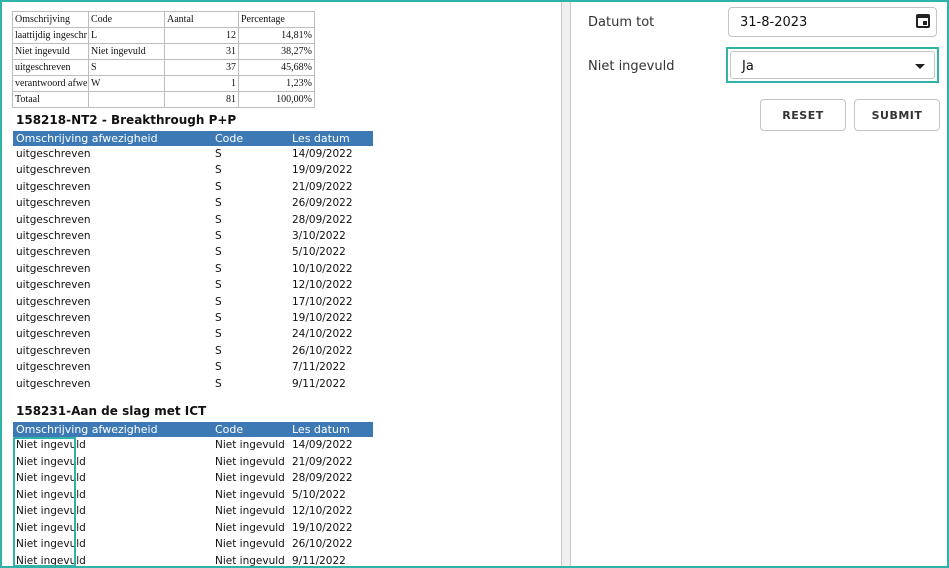 The width and height of the screenshot is (949, 568). Describe the element at coordinates (897, 115) in the screenshot. I see `submit-button: SUBMIT` at that location.